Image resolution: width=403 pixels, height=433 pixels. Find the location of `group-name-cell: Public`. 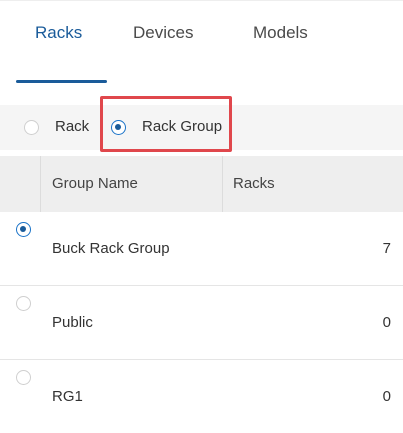

group-name-cell: Public is located at coordinates (72, 322).